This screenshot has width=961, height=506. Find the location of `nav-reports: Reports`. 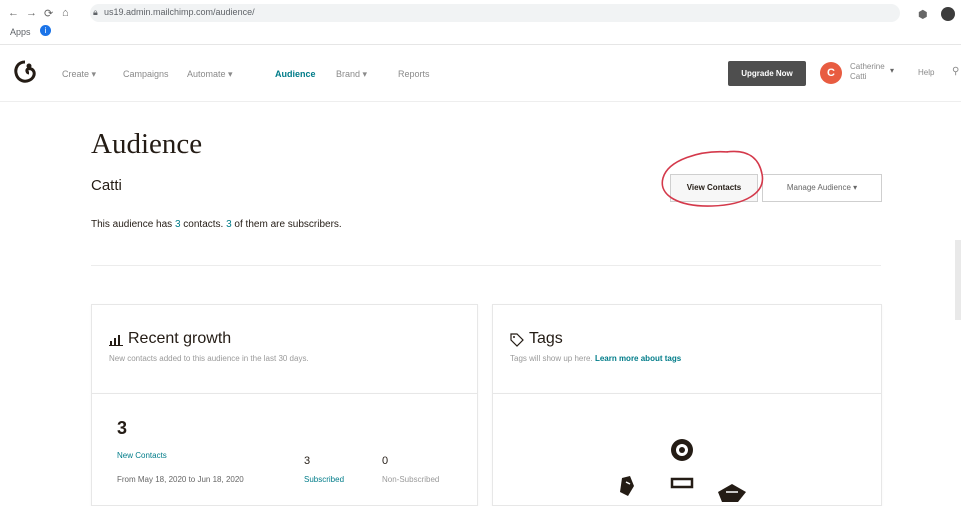

nav-reports: Reports is located at coordinates (414, 74).